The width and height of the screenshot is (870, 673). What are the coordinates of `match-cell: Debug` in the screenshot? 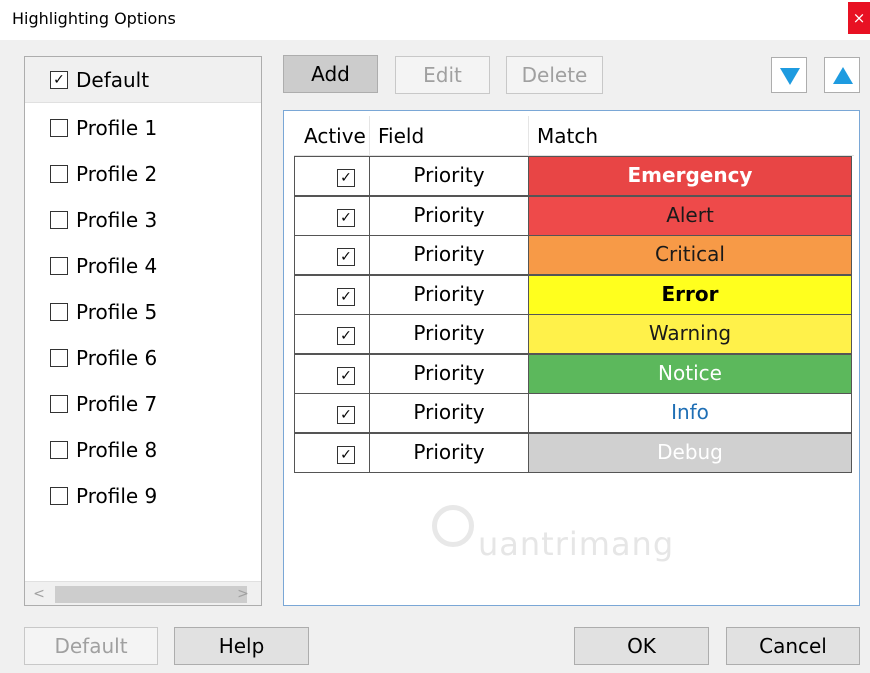 It's located at (690, 452).